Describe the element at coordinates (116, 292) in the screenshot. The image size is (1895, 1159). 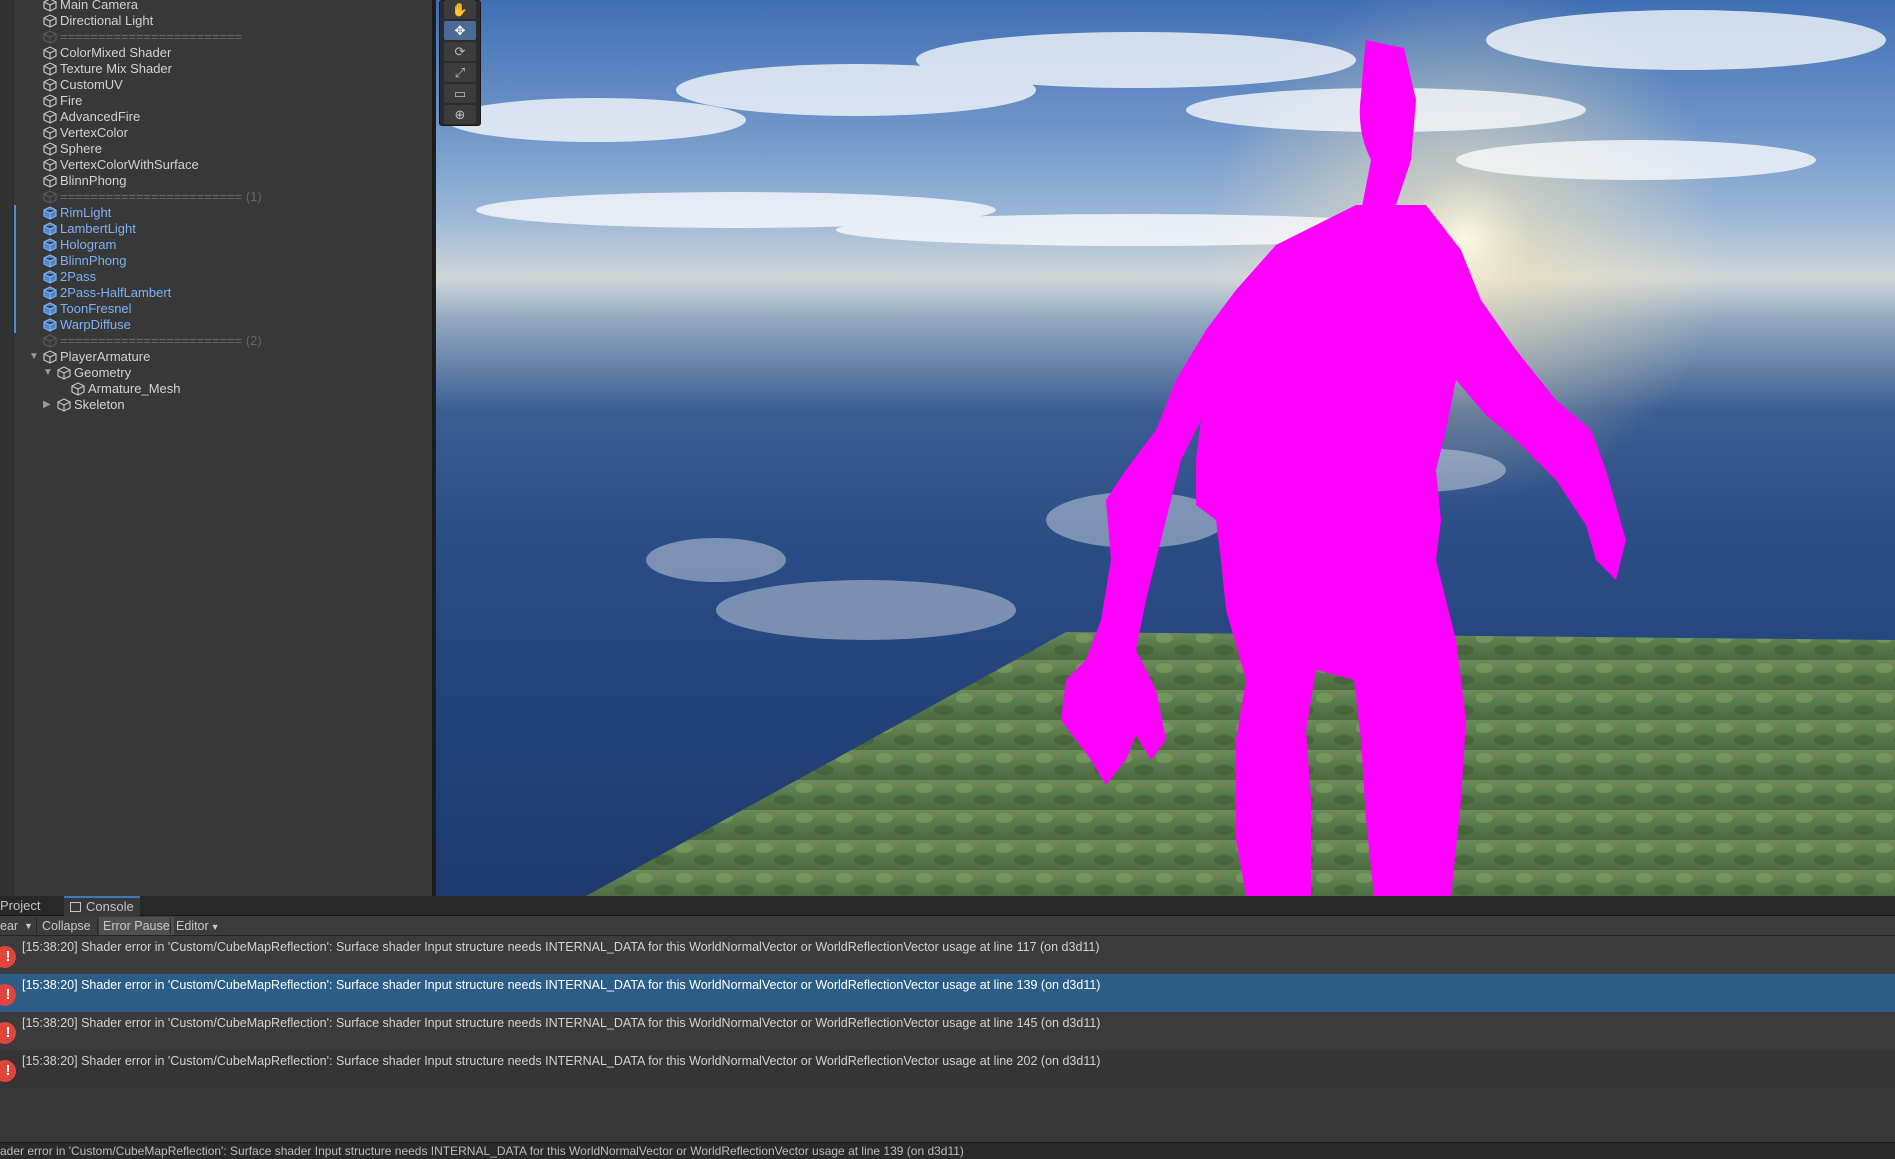
I see `hierarchy-item-label: 2Pass-HalfLambert` at that location.